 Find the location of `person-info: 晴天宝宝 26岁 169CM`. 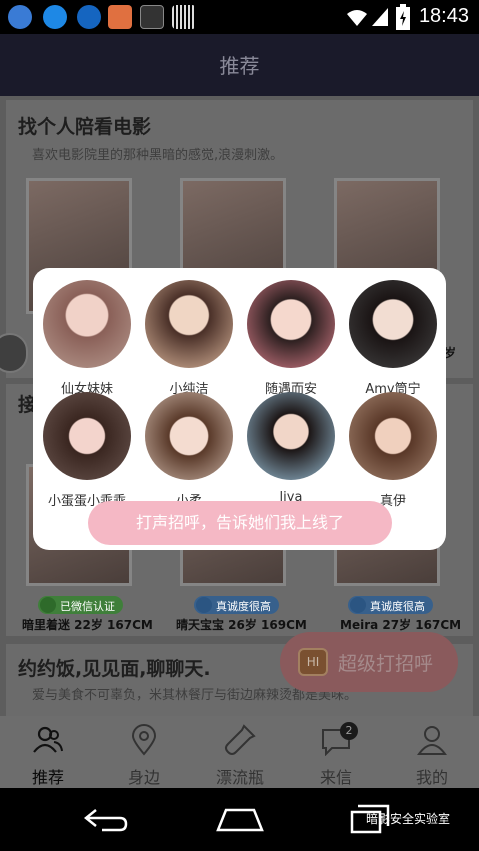

person-info: 晴天宝宝 26岁 169CM is located at coordinates (241, 625).